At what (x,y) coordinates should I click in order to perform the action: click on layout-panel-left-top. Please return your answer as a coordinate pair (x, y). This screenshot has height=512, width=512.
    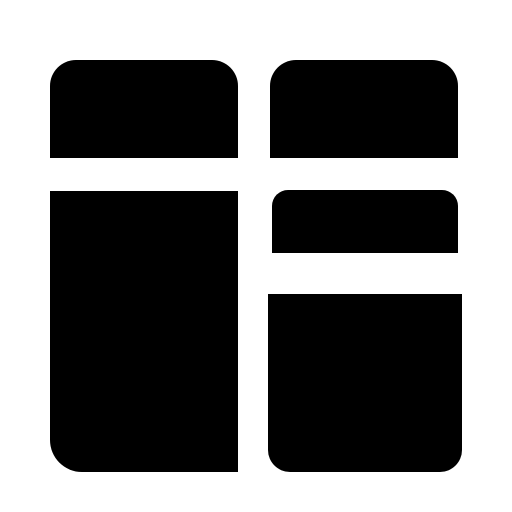
    Looking at the image, I should click on (144, 109).